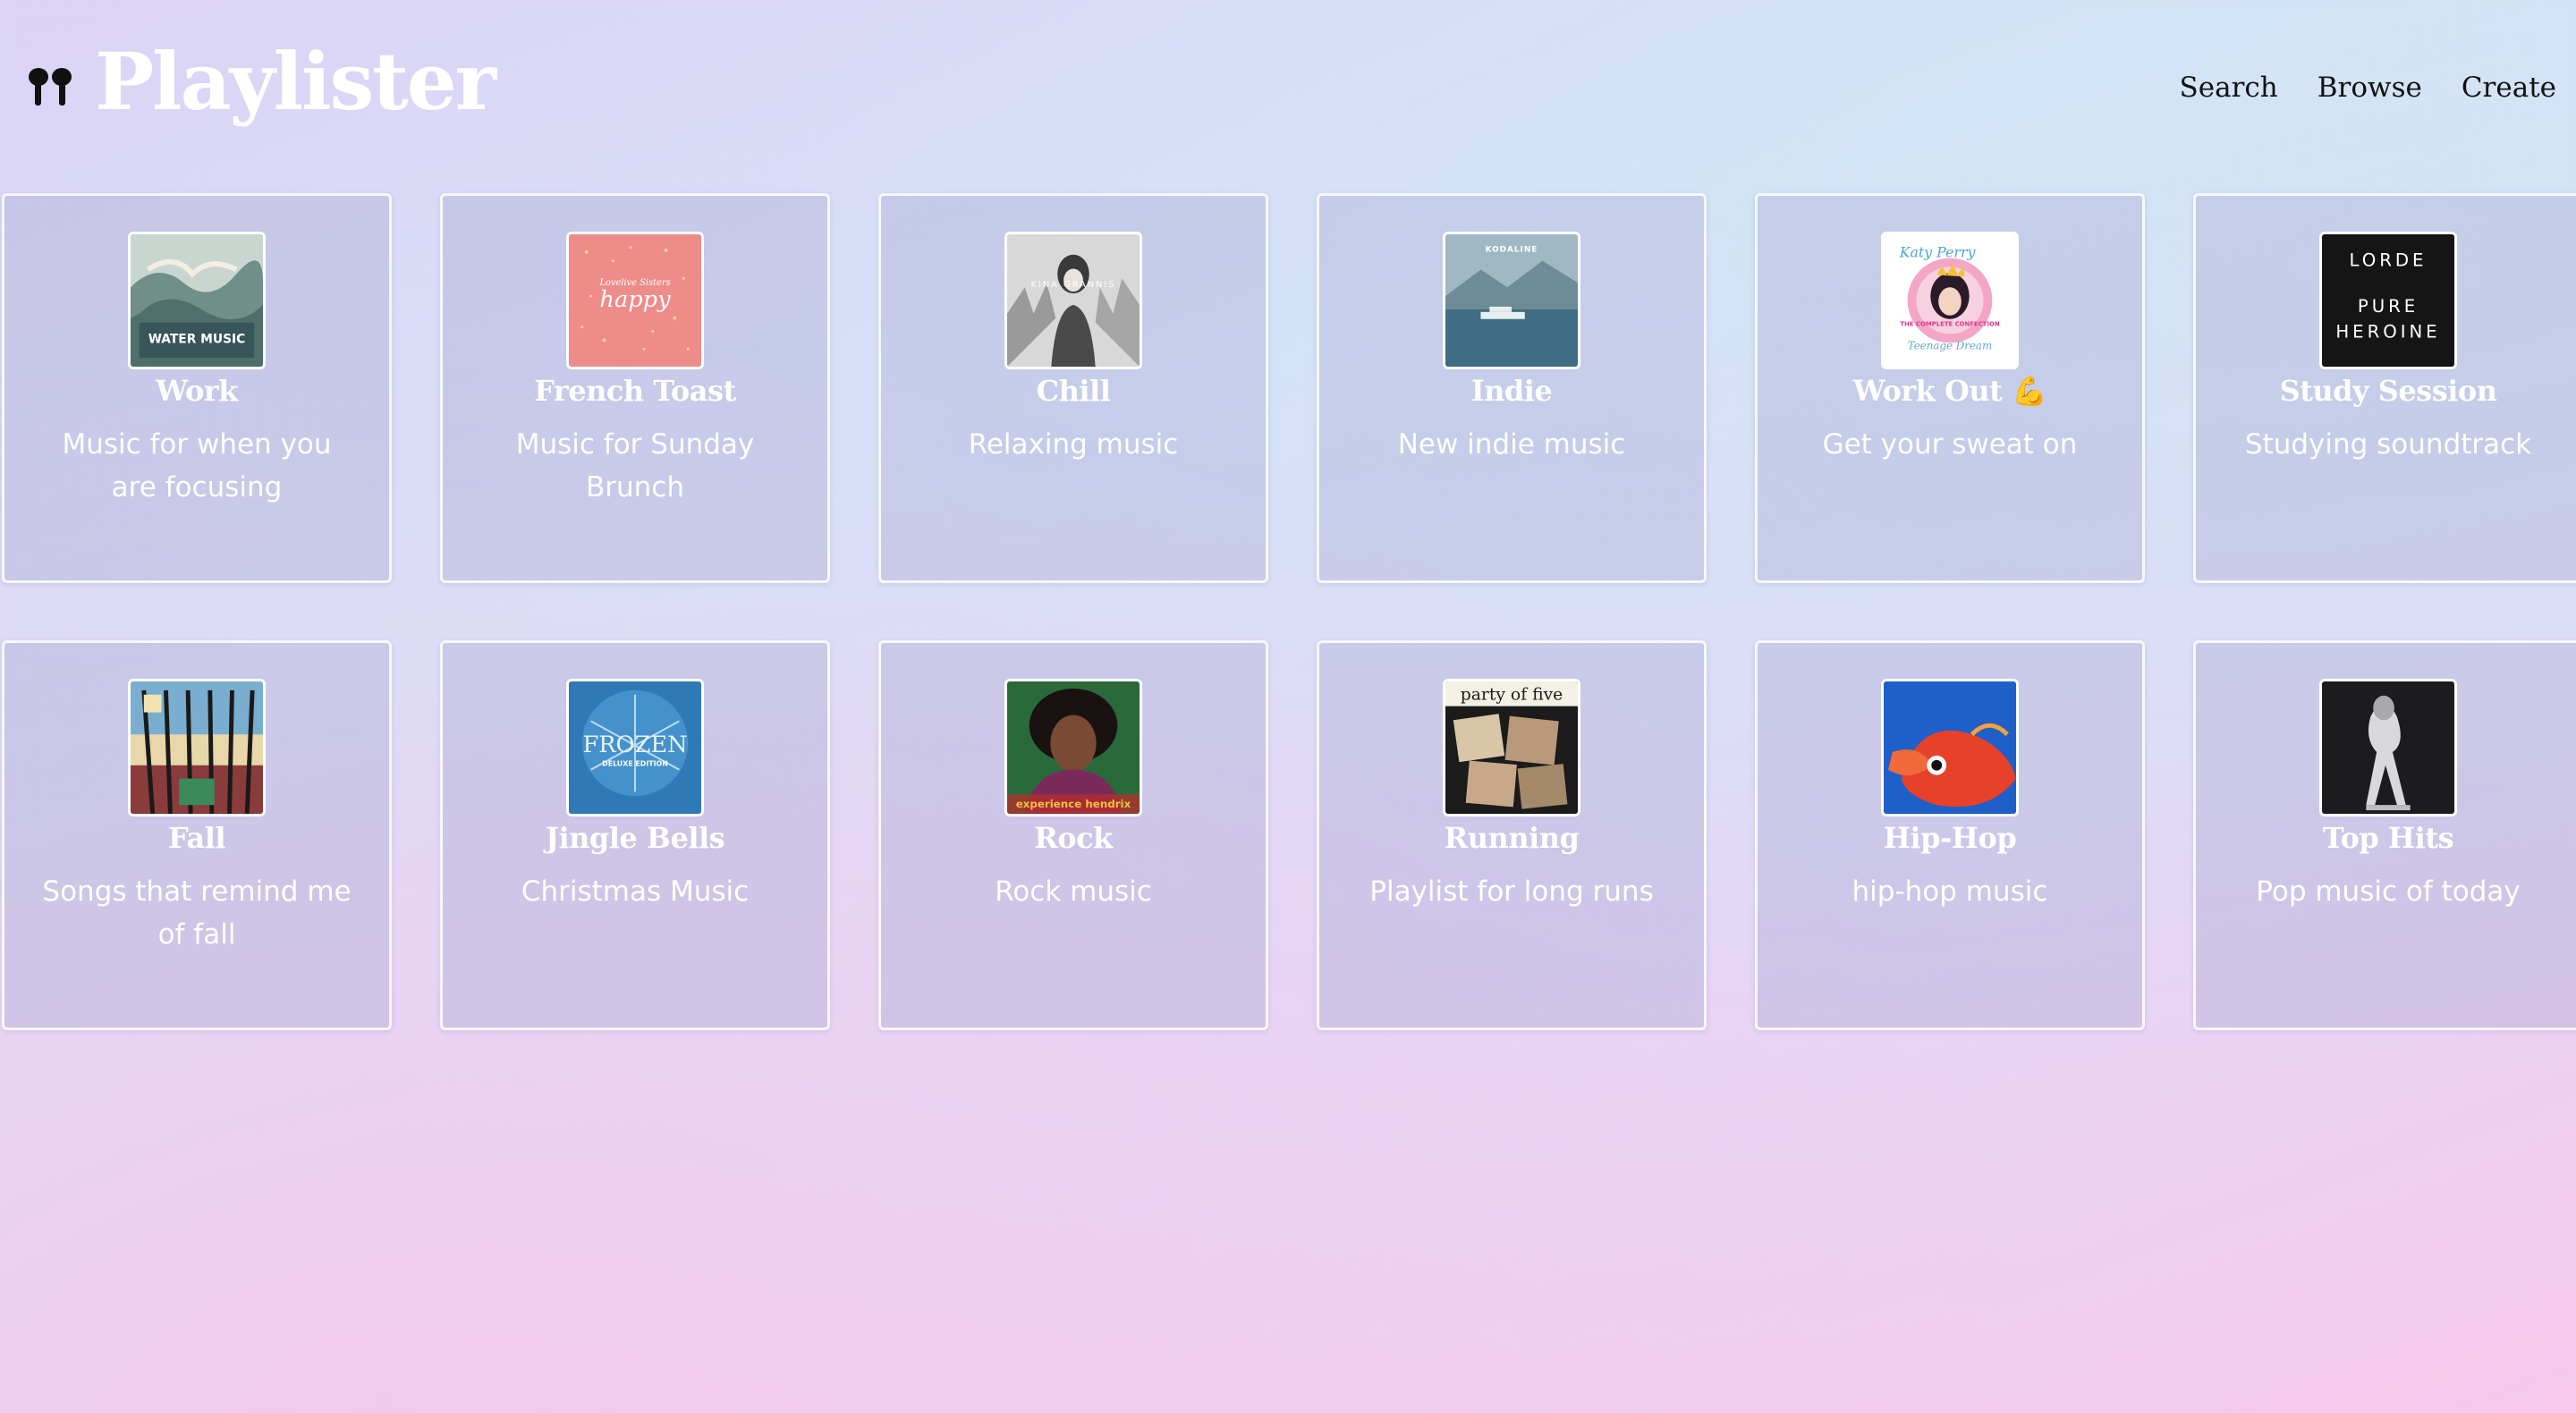  Describe the element at coordinates (197, 300) in the screenshot. I see `water-music-album-cover: WATER MUSIC` at that location.